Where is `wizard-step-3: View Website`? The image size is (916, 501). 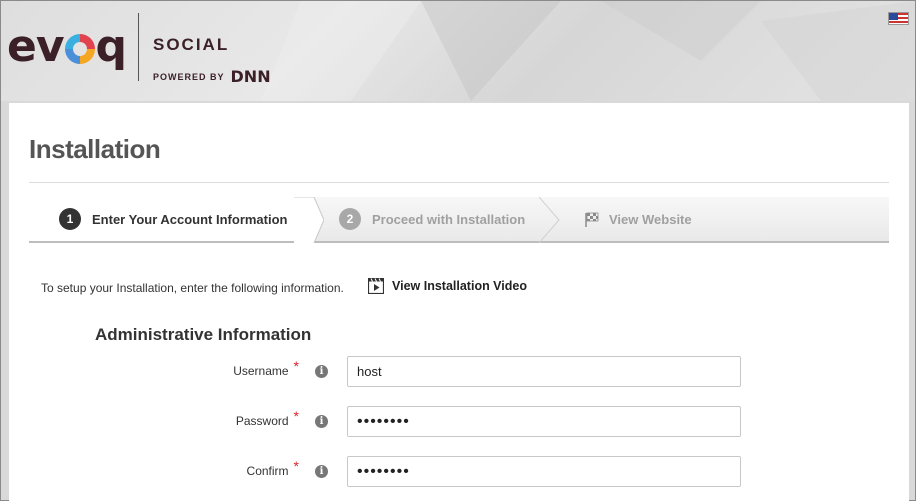 wizard-step-3: View Website is located at coordinates (638, 219).